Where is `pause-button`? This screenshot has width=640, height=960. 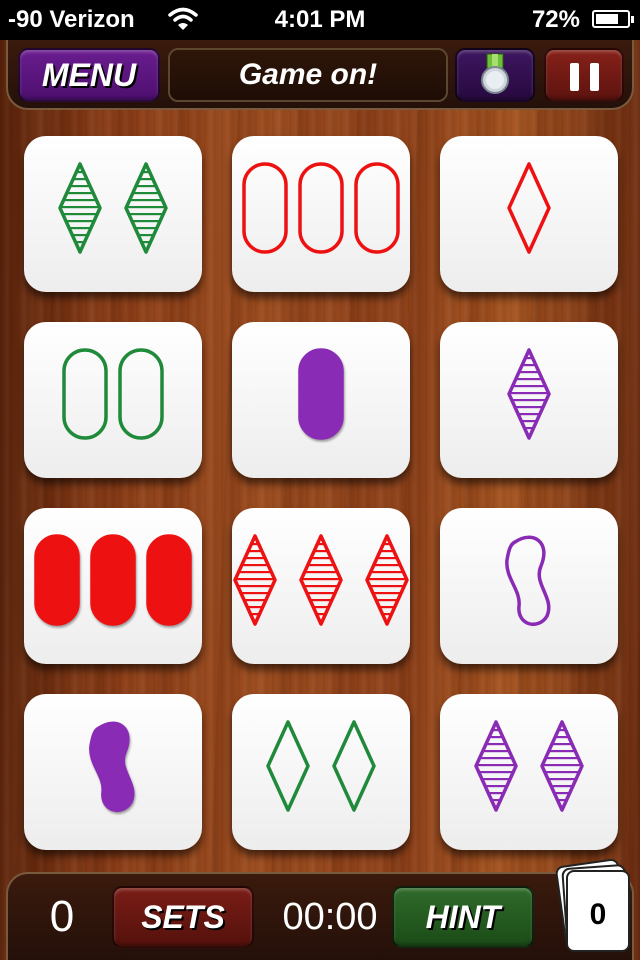 pause-button is located at coordinates (584, 75).